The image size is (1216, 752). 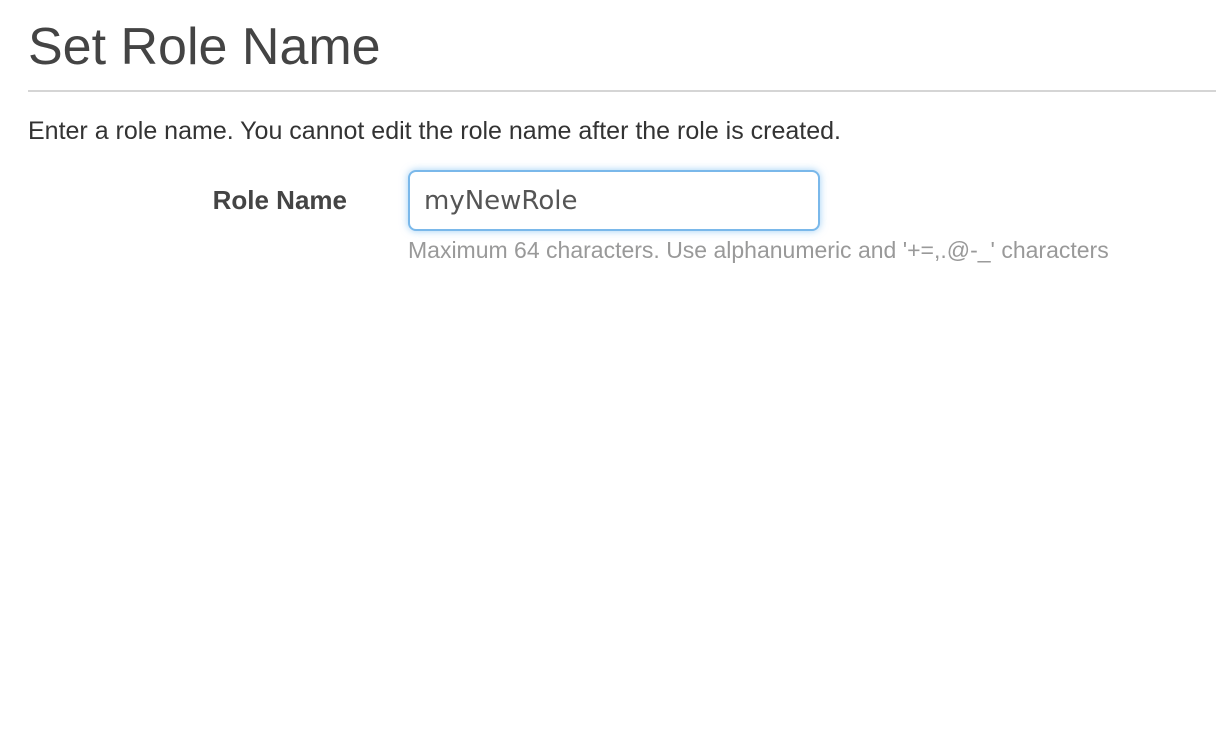 I want to click on role-name-input, so click(x=614, y=200).